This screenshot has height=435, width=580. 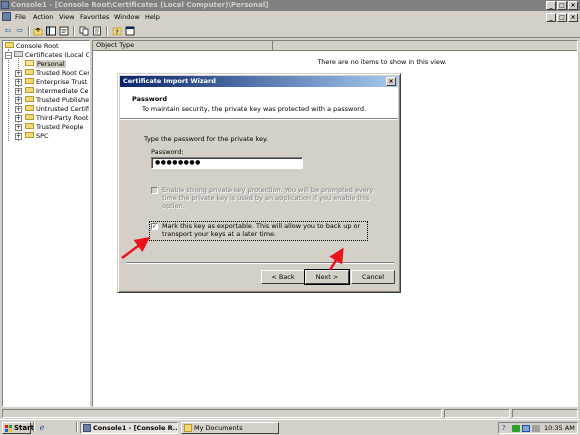 What do you see at coordinates (218, 428) in the screenshot?
I see `task-label: My Documents` at bounding box center [218, 428].